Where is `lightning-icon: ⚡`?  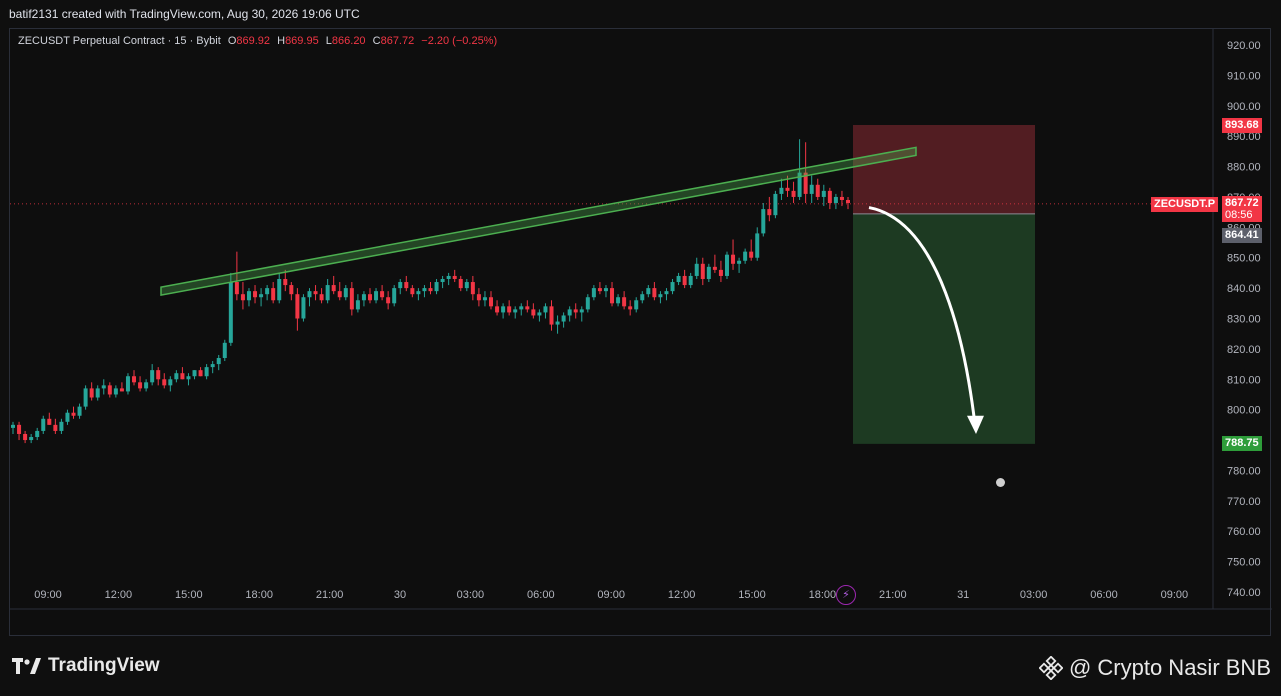
lightning-icon: ⚡ is located at coordinates (846, 595).